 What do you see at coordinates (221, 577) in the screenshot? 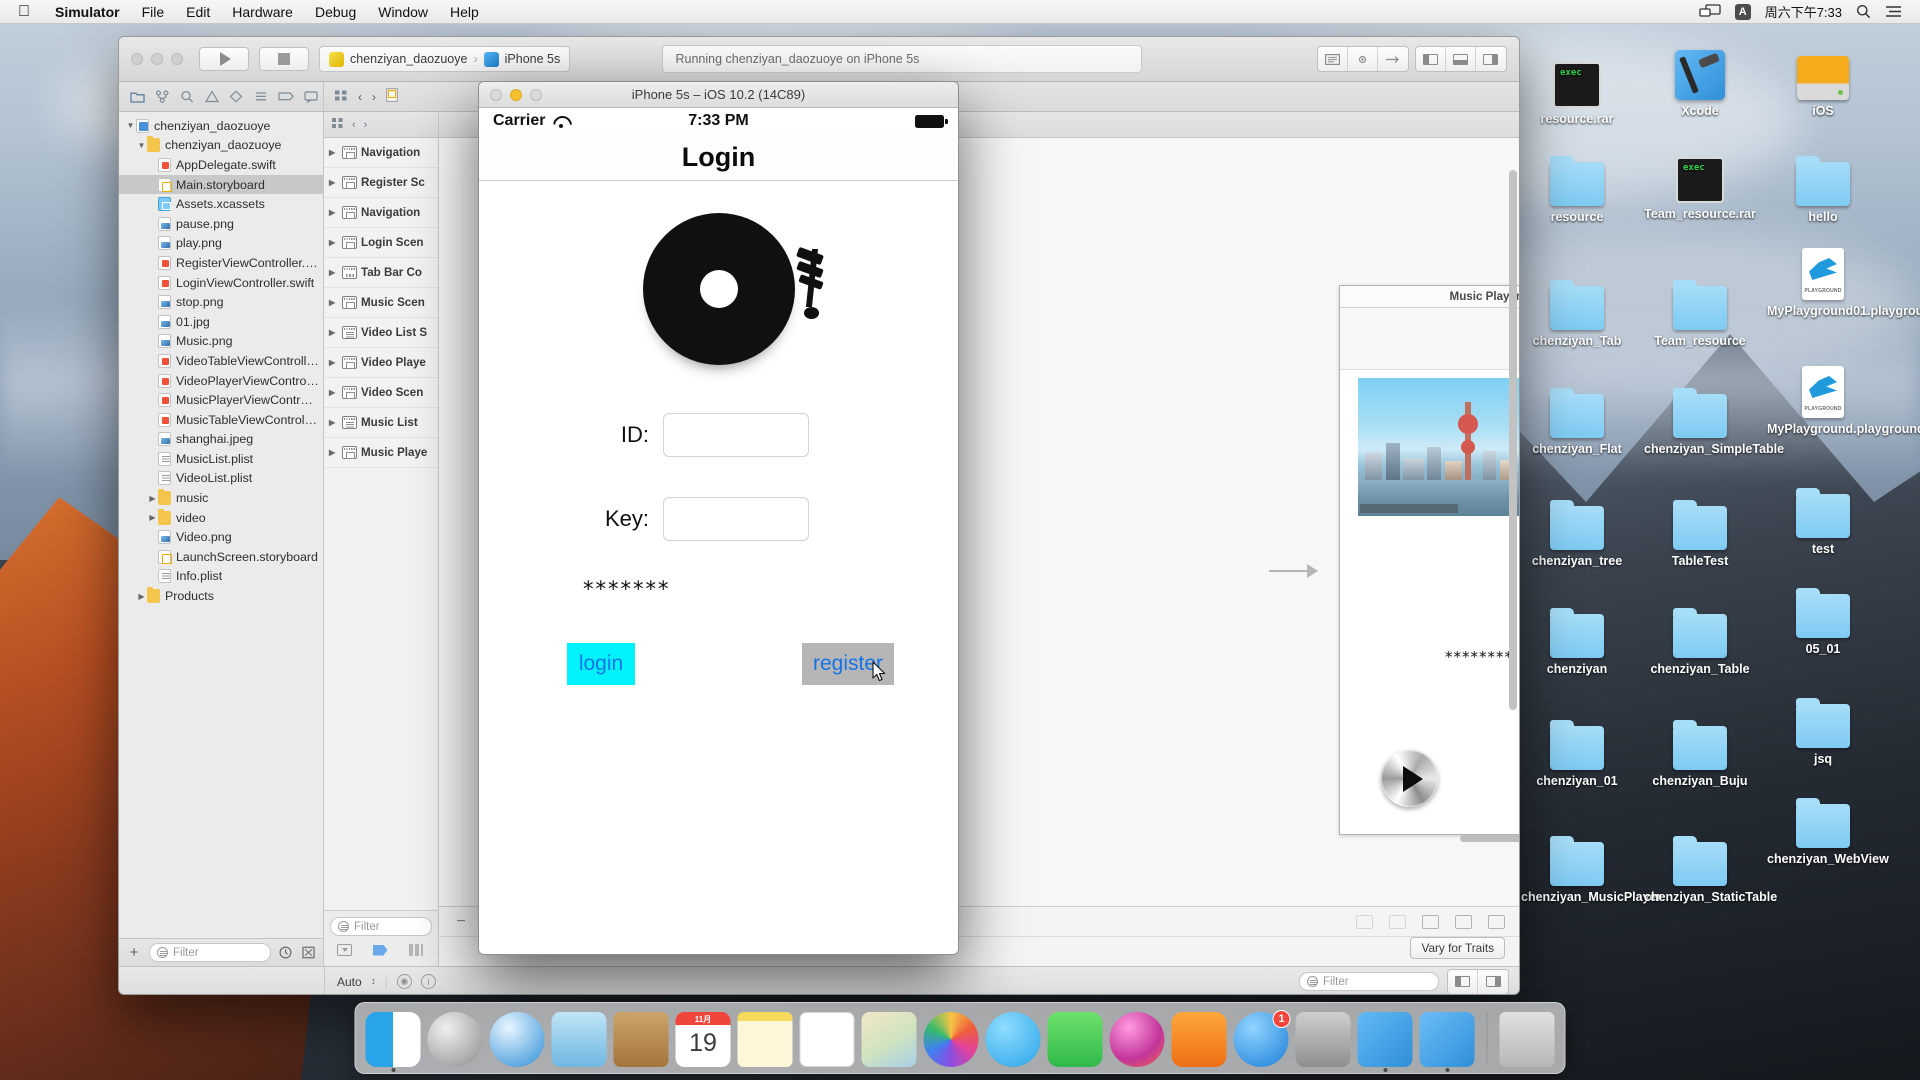
I see `file-tree-row: Info.plist` at bounding box center [221, 577].